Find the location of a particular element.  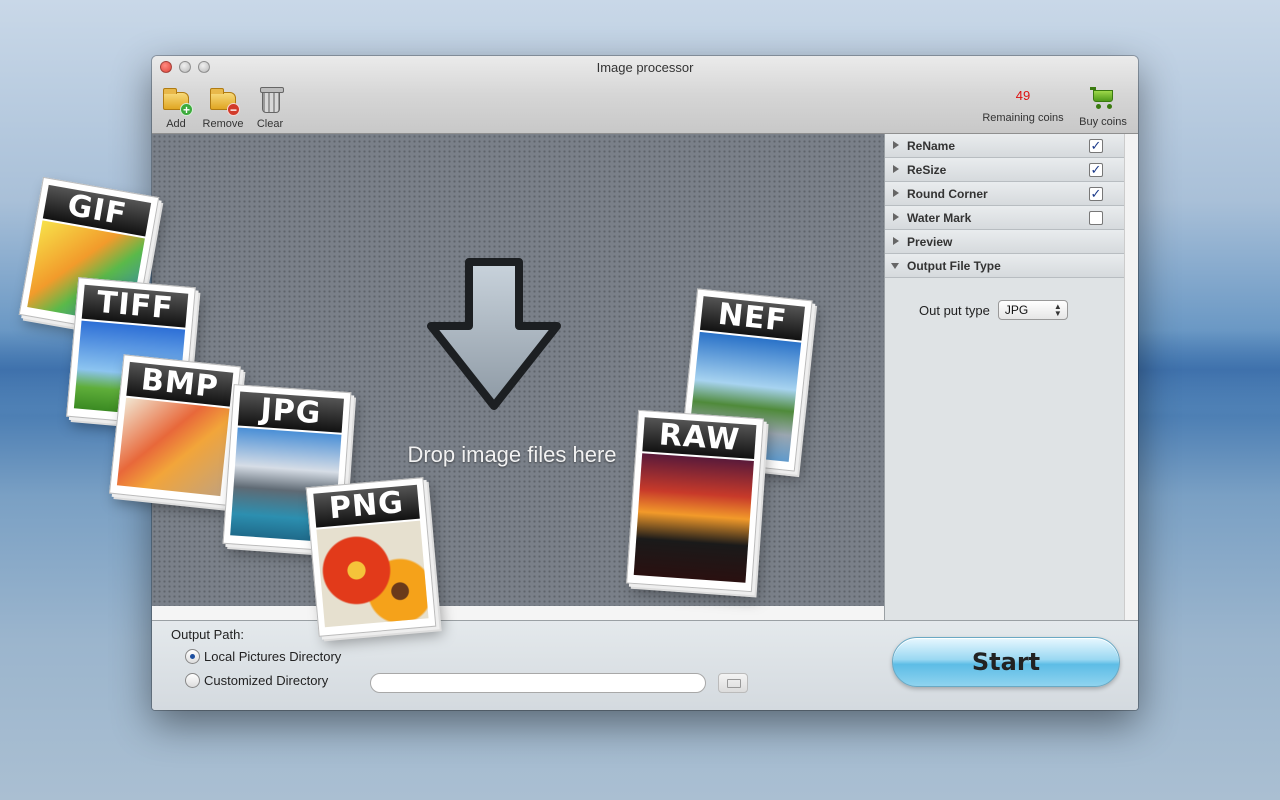

add-label: Add is located at coordinates (176, 124).